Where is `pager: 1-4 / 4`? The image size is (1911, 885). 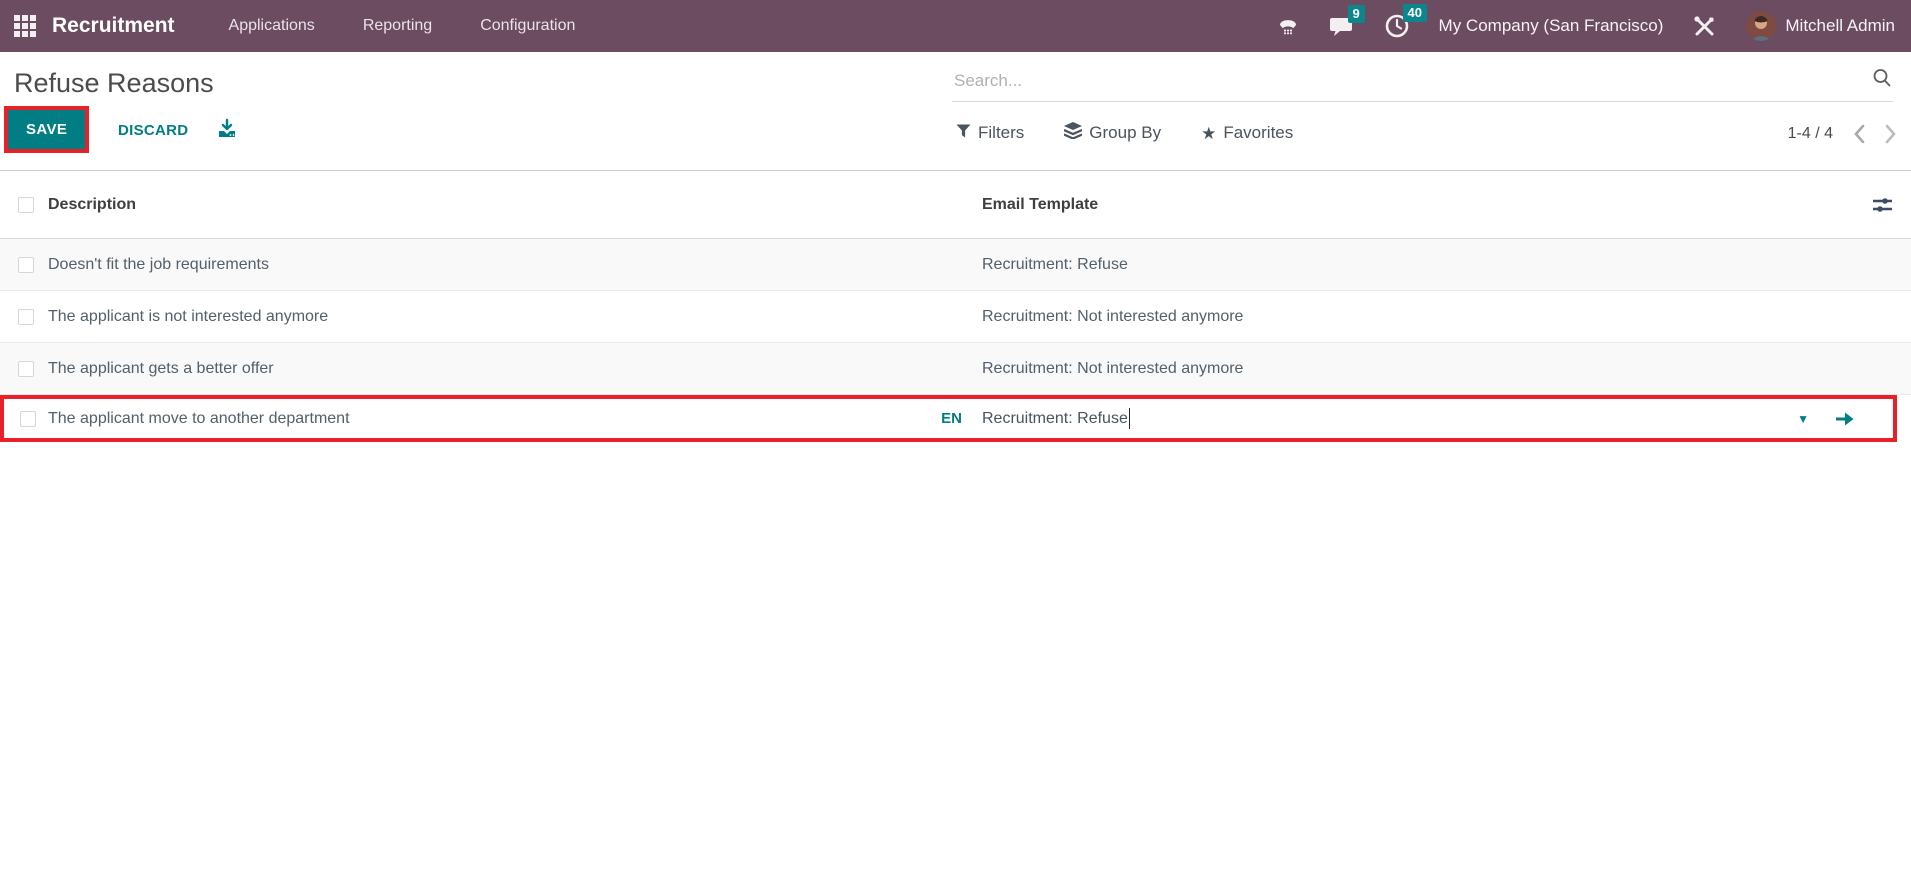 pager: 1-4 / 4 is located at coordinates (1842, 134).